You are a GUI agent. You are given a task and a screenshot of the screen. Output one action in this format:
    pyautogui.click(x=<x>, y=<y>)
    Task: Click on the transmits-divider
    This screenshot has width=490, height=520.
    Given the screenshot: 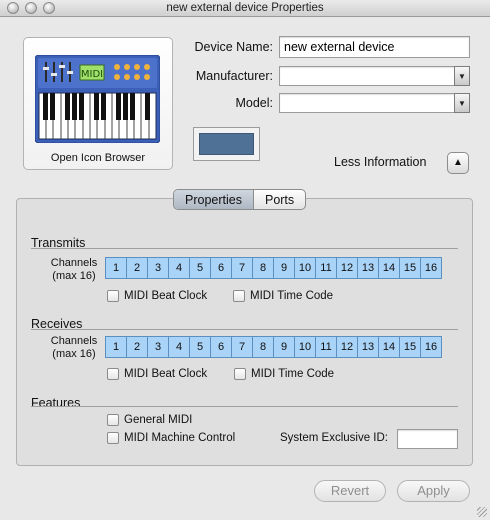 What is the action you would take?
    pyautogui.click(x=244, y=248)
    